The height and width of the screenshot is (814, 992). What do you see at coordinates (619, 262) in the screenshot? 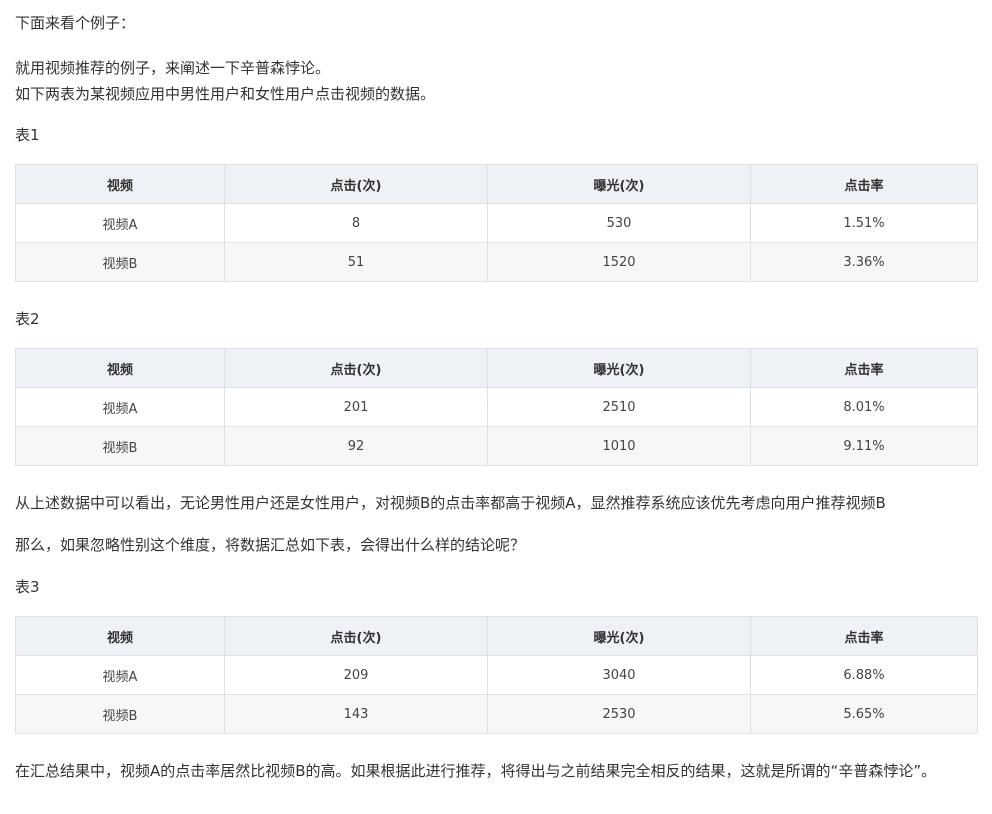
I see `cell-impressions: 1520` at bounding box center [619, 262].